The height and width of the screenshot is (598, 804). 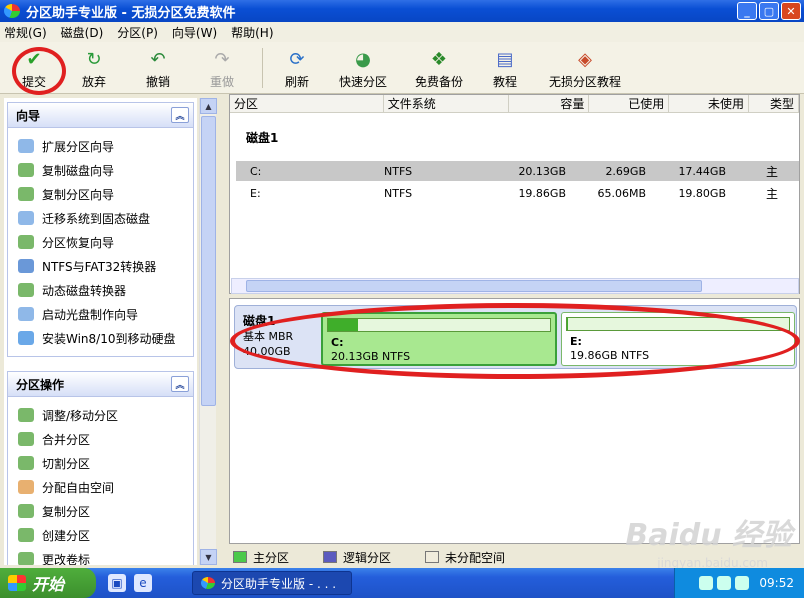 I want to click on free-backup-button: ❖ 免费备份, so click(x=439, y=68).